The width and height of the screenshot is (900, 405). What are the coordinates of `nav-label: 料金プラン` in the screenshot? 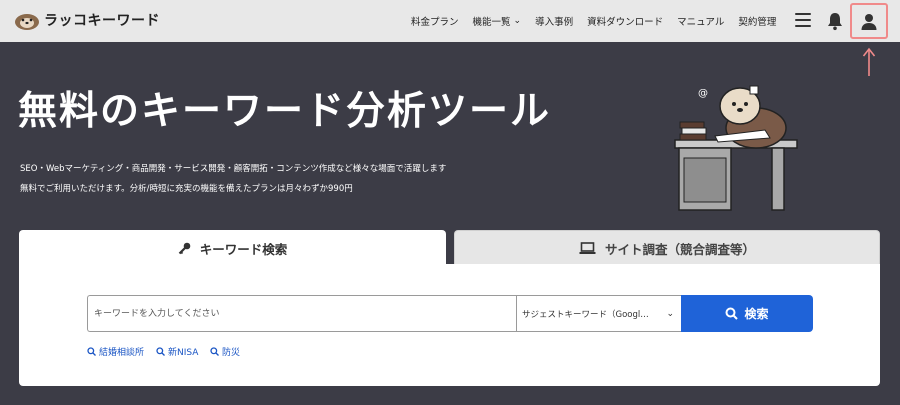 It's located at (435, 22).